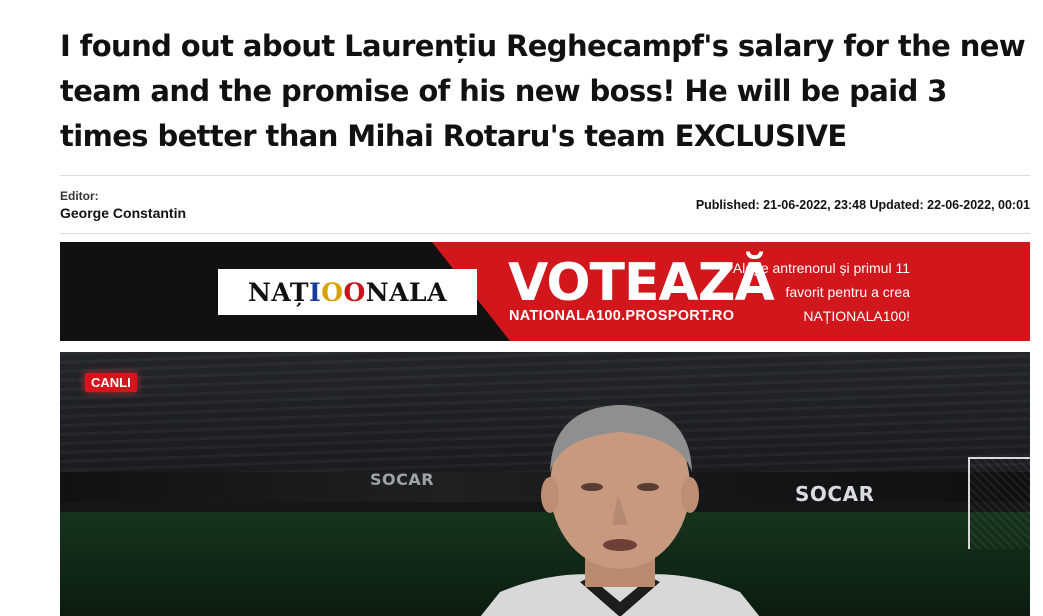  I want to click on logo-part-3: O, so click(332, 292).